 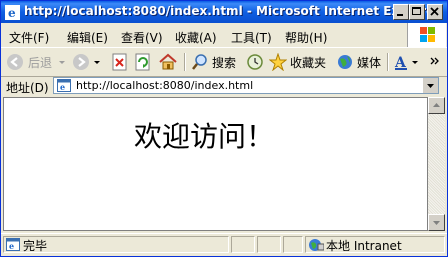 I want to click on media-label: 媒体, so click(x=369, y=62).